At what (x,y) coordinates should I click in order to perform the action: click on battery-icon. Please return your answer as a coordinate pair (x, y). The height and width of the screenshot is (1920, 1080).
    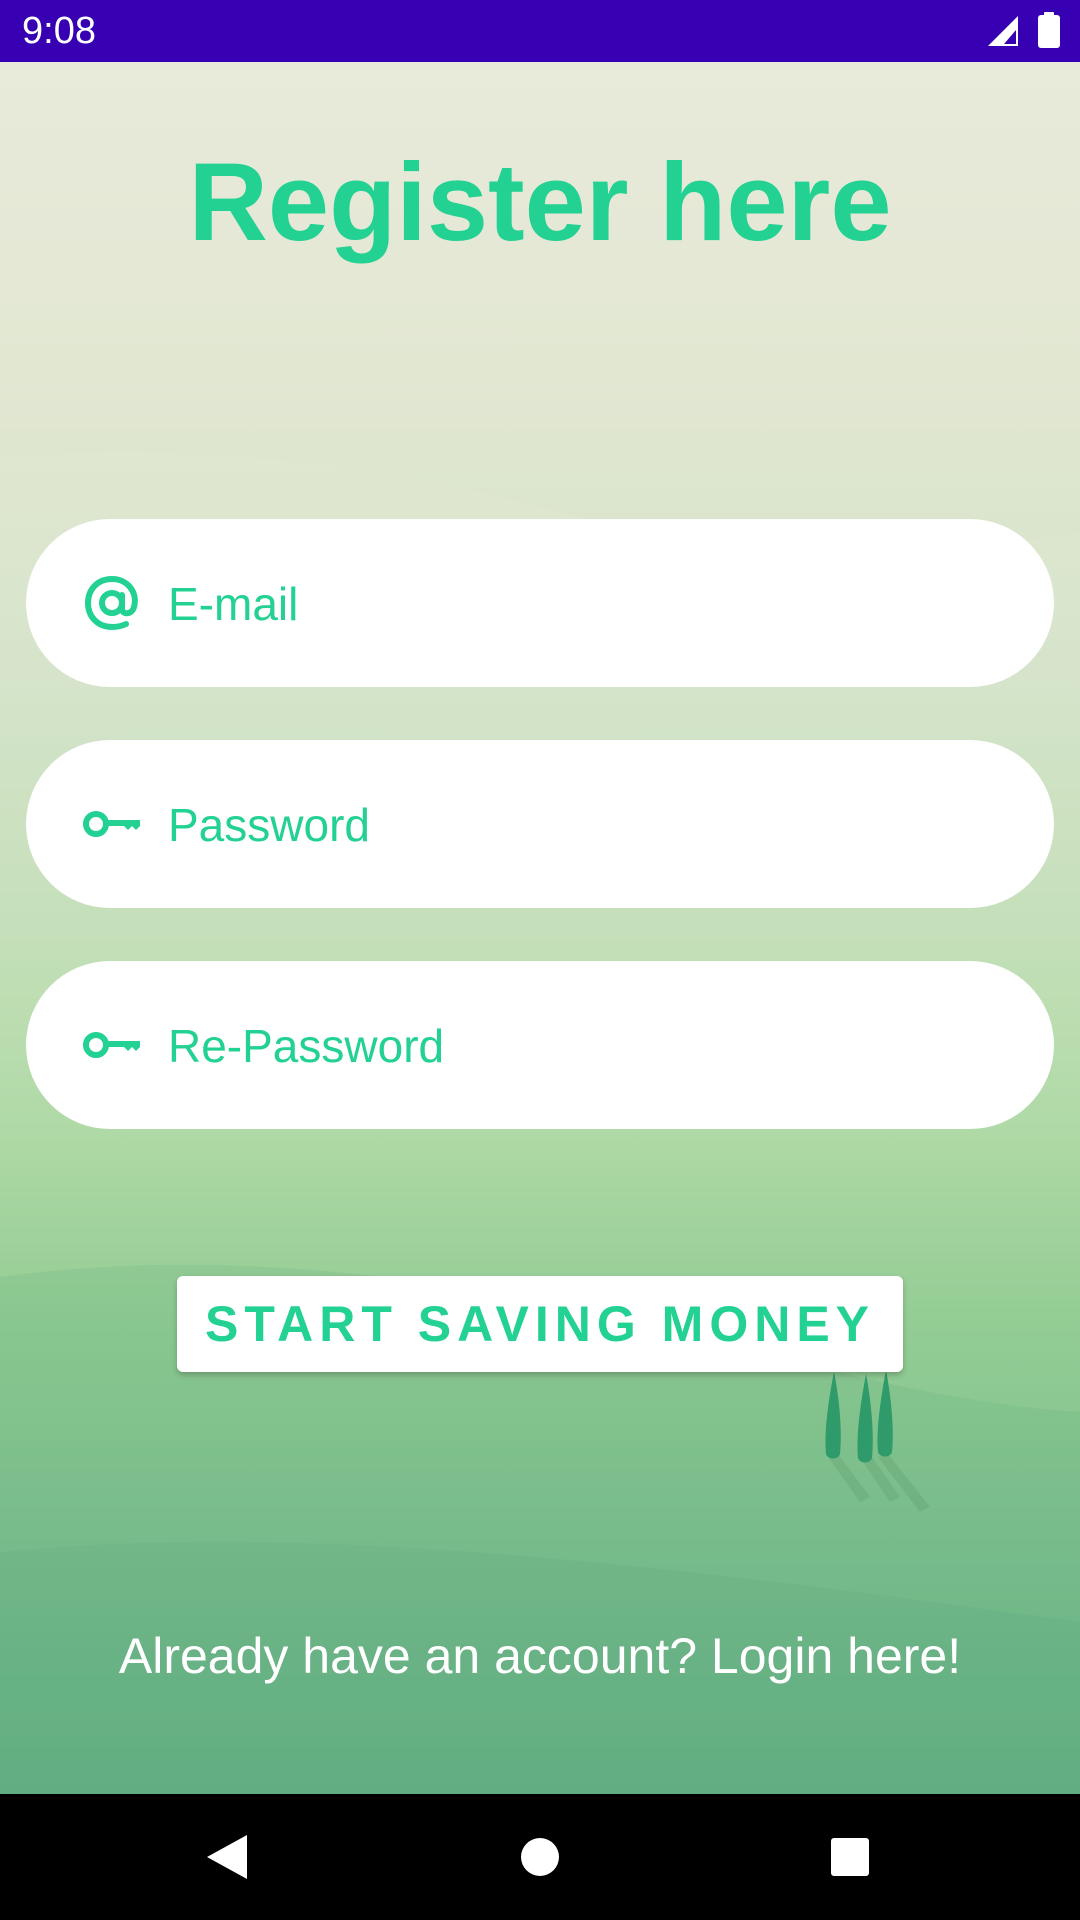
    Looking at the image, I should click on (1049, 30).